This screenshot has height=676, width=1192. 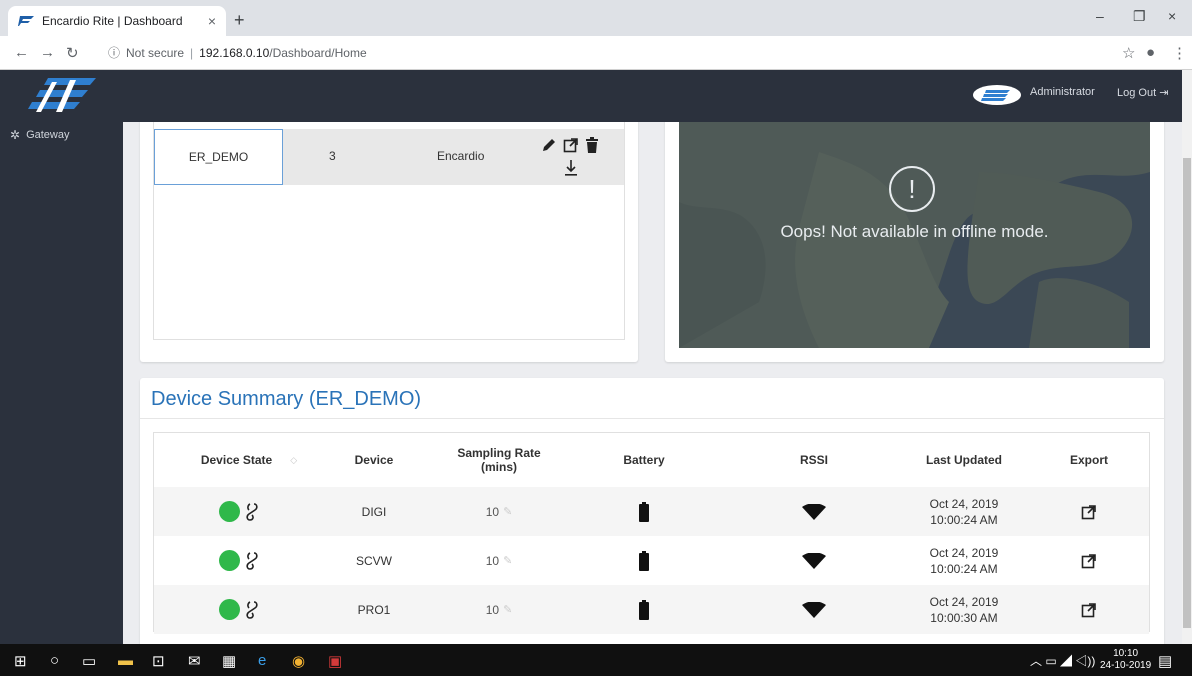 I want to click on search-icon: ○, so click(x=54, y=660).